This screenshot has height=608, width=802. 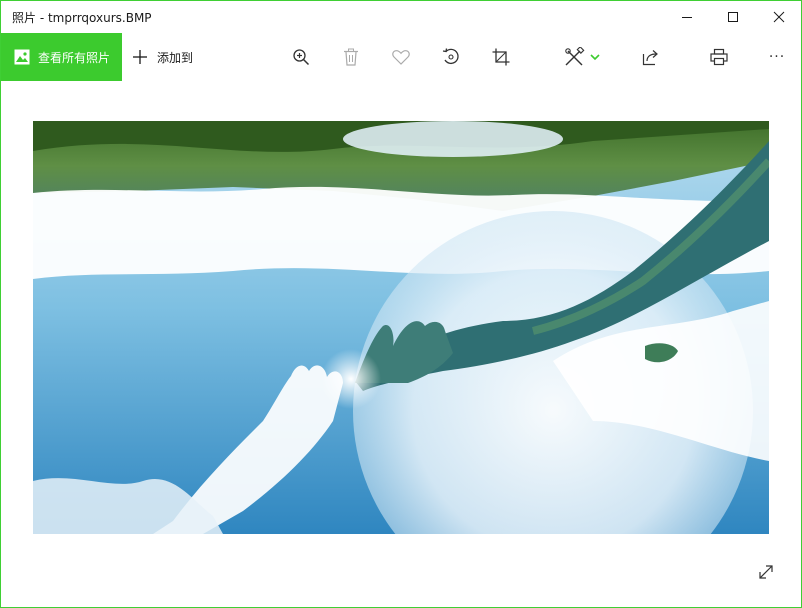 I want to click on plus-icon, so click(x=140, y=57).